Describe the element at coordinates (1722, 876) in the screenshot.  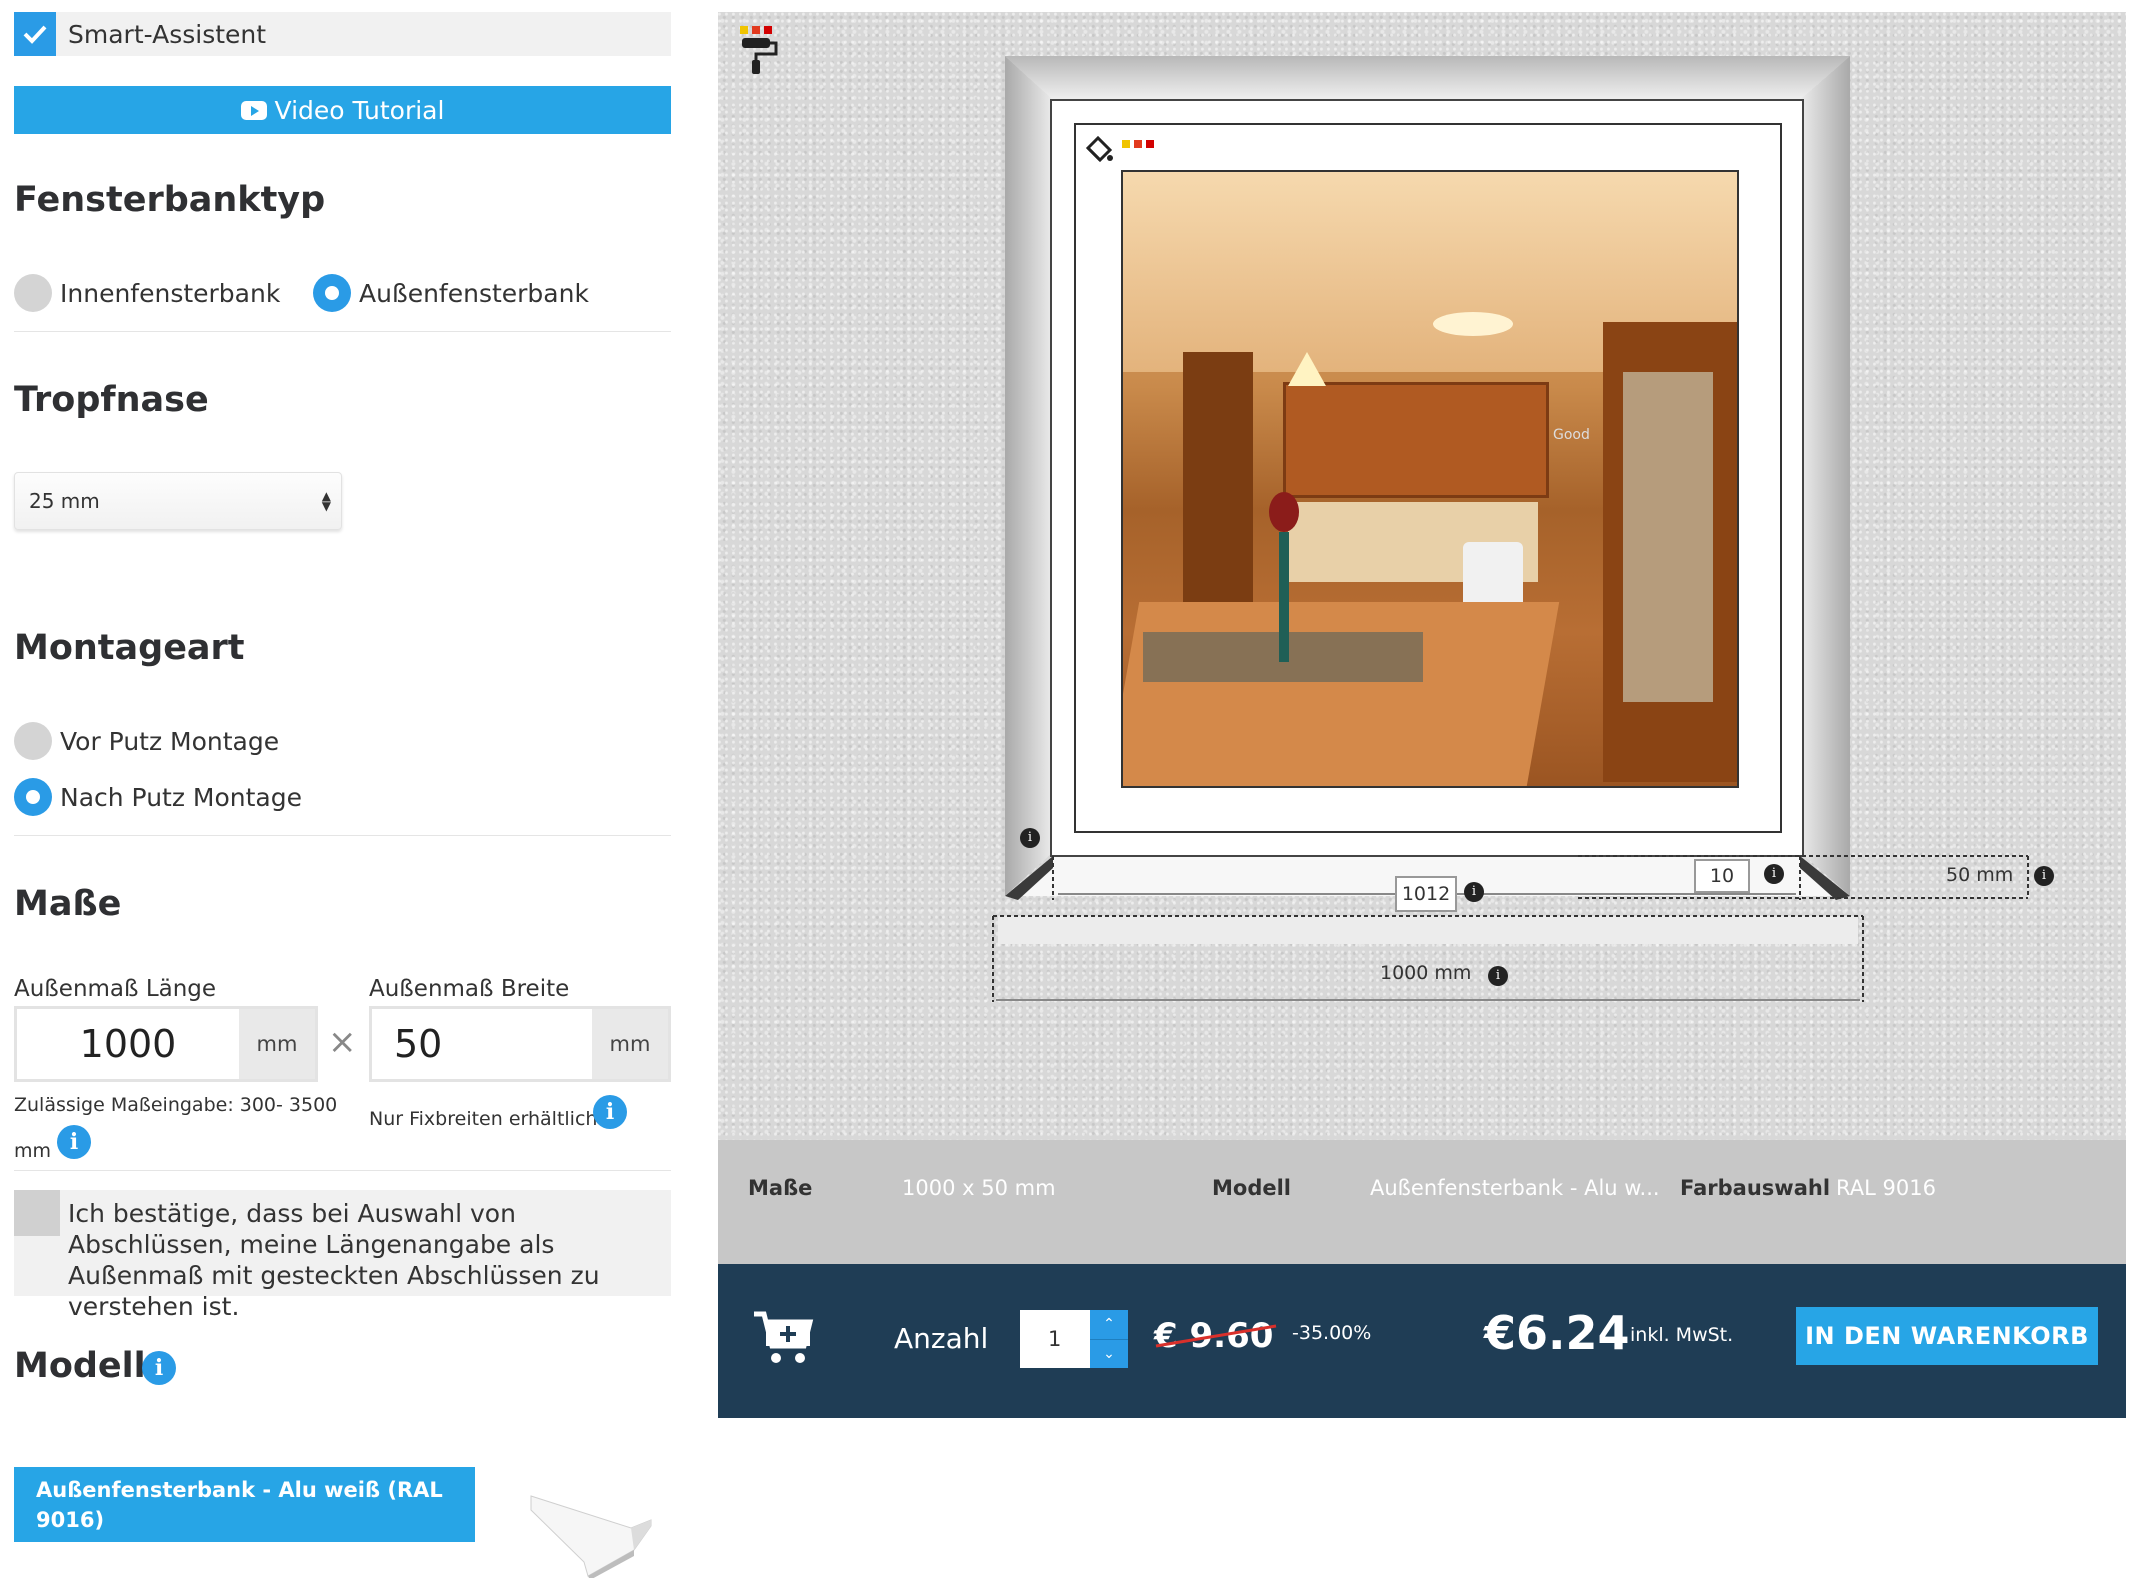
I see `depth-marker-label: 10` at that location.